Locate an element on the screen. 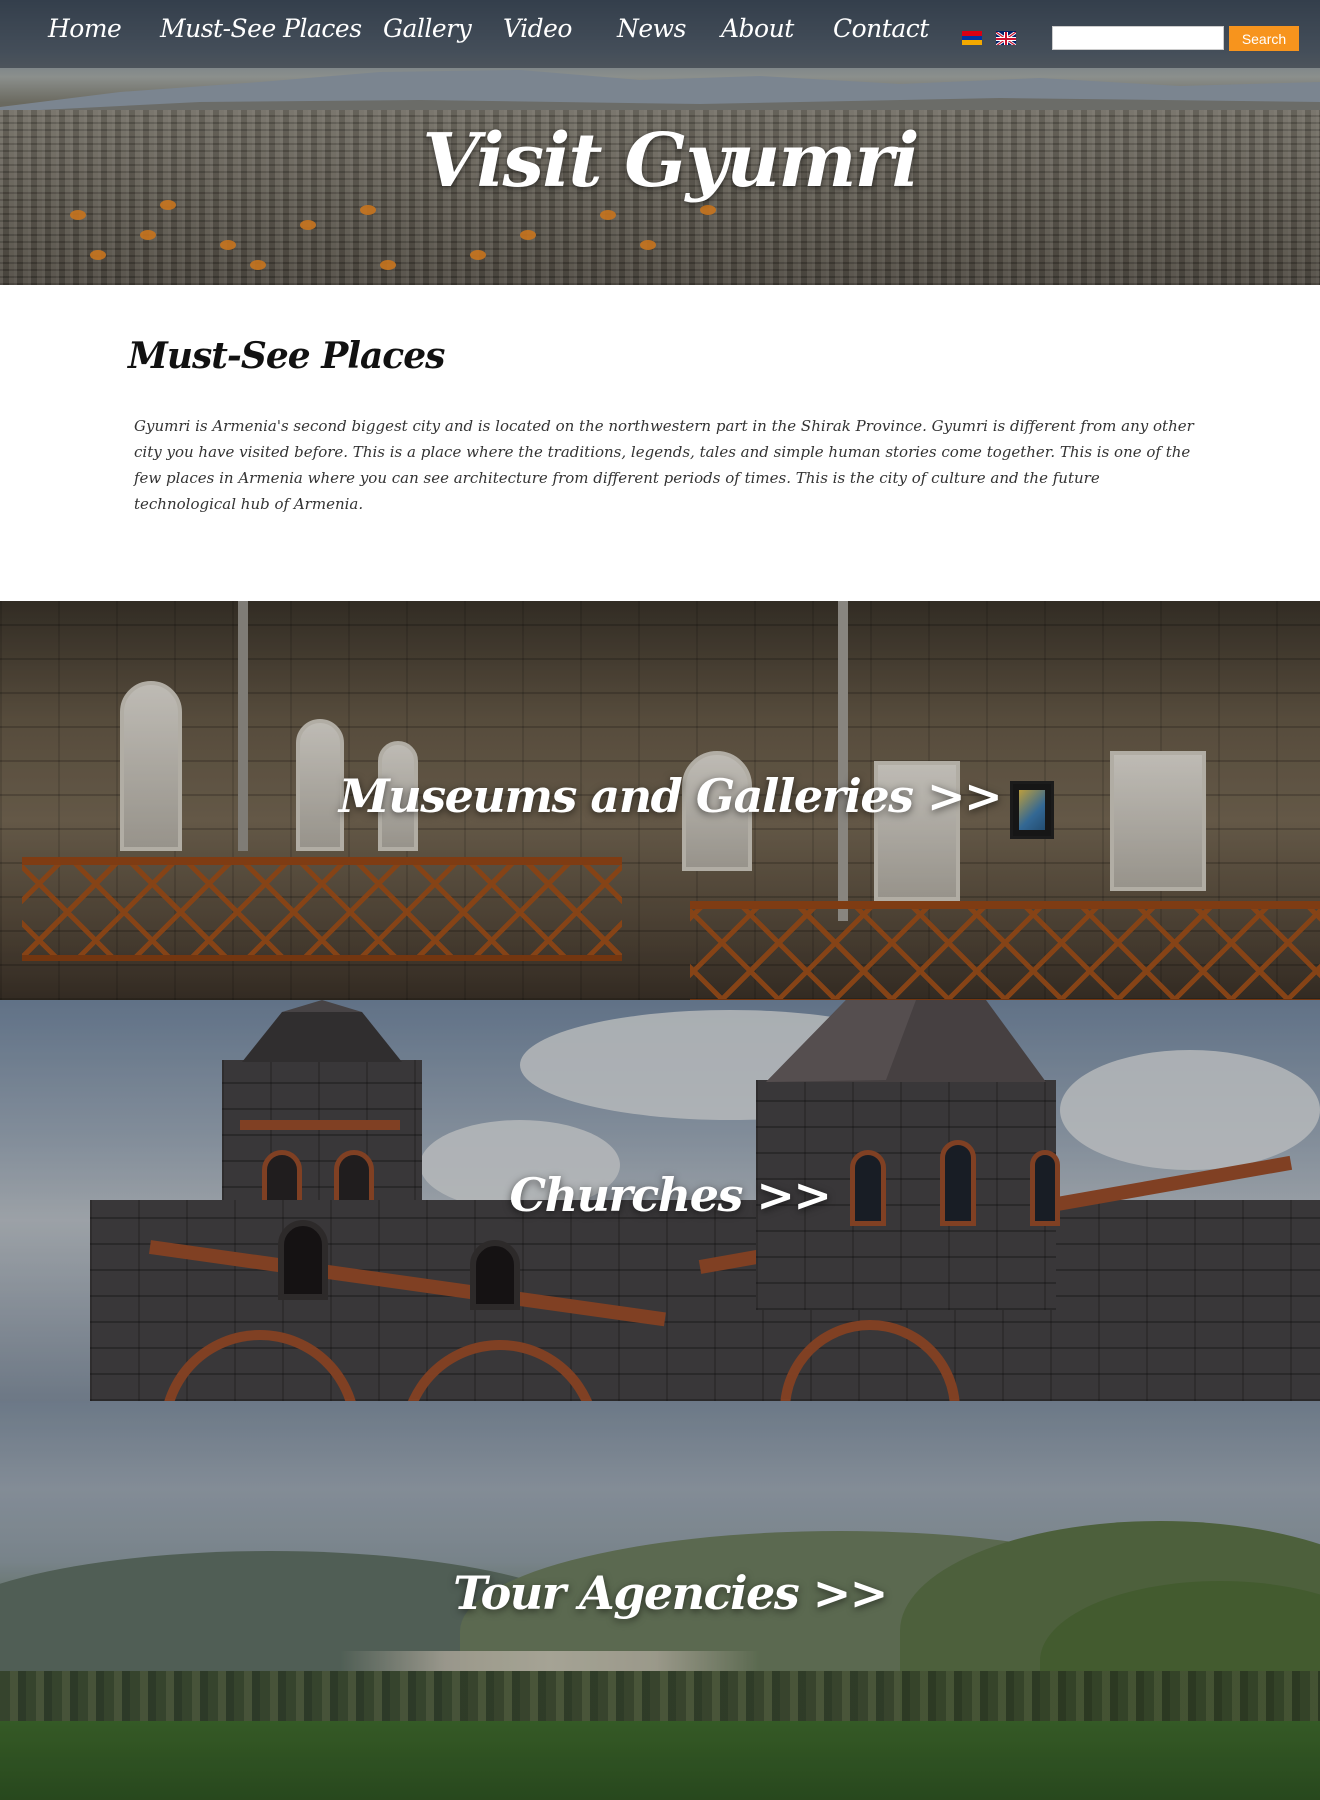 Image resolution: width=1320 pixels, height=1800 pixels. tour-agencies-link: Tour Agencies >> is located at coordinates (660, 1593).